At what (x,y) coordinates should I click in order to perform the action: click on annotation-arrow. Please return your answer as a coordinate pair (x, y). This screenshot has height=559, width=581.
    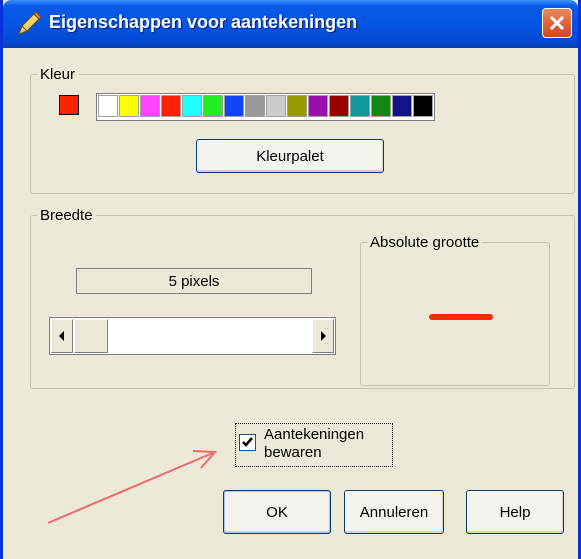
    Looking at the image, I should click on (132, 487).